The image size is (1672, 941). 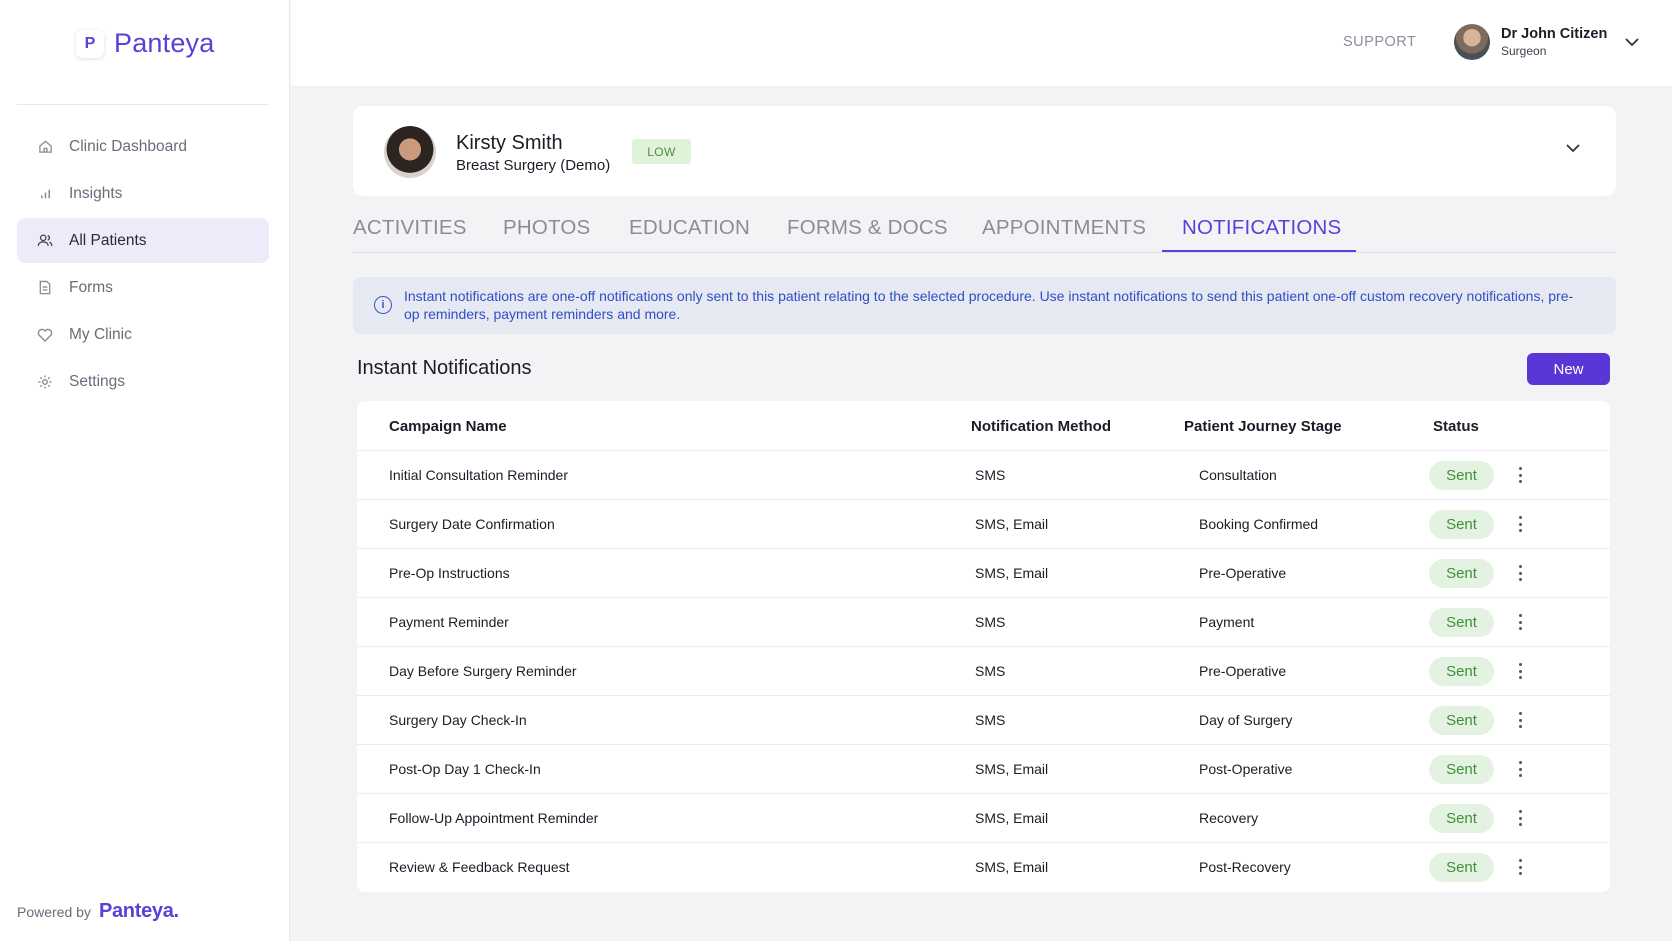 I want to click on risk-badge: LOW, so click(x=661, y=151).